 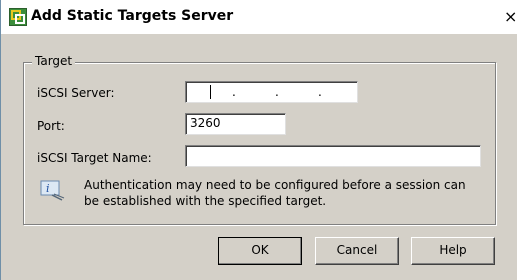 I want to click on iscsi-target-name-label: iSCSI Target Name:, so click(x=94, y=158).